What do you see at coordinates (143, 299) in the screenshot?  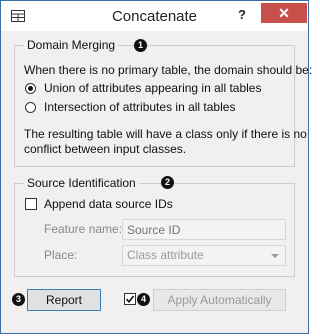 I see `callout-badge-4: 4` at bounding box center [143, 299].